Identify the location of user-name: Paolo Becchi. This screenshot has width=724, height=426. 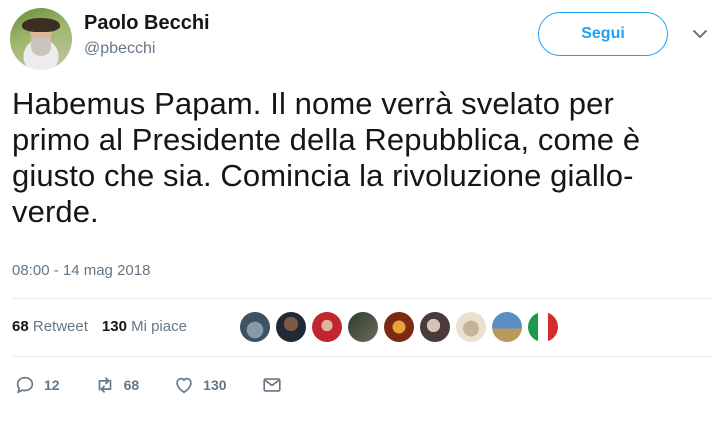
(147, 23).